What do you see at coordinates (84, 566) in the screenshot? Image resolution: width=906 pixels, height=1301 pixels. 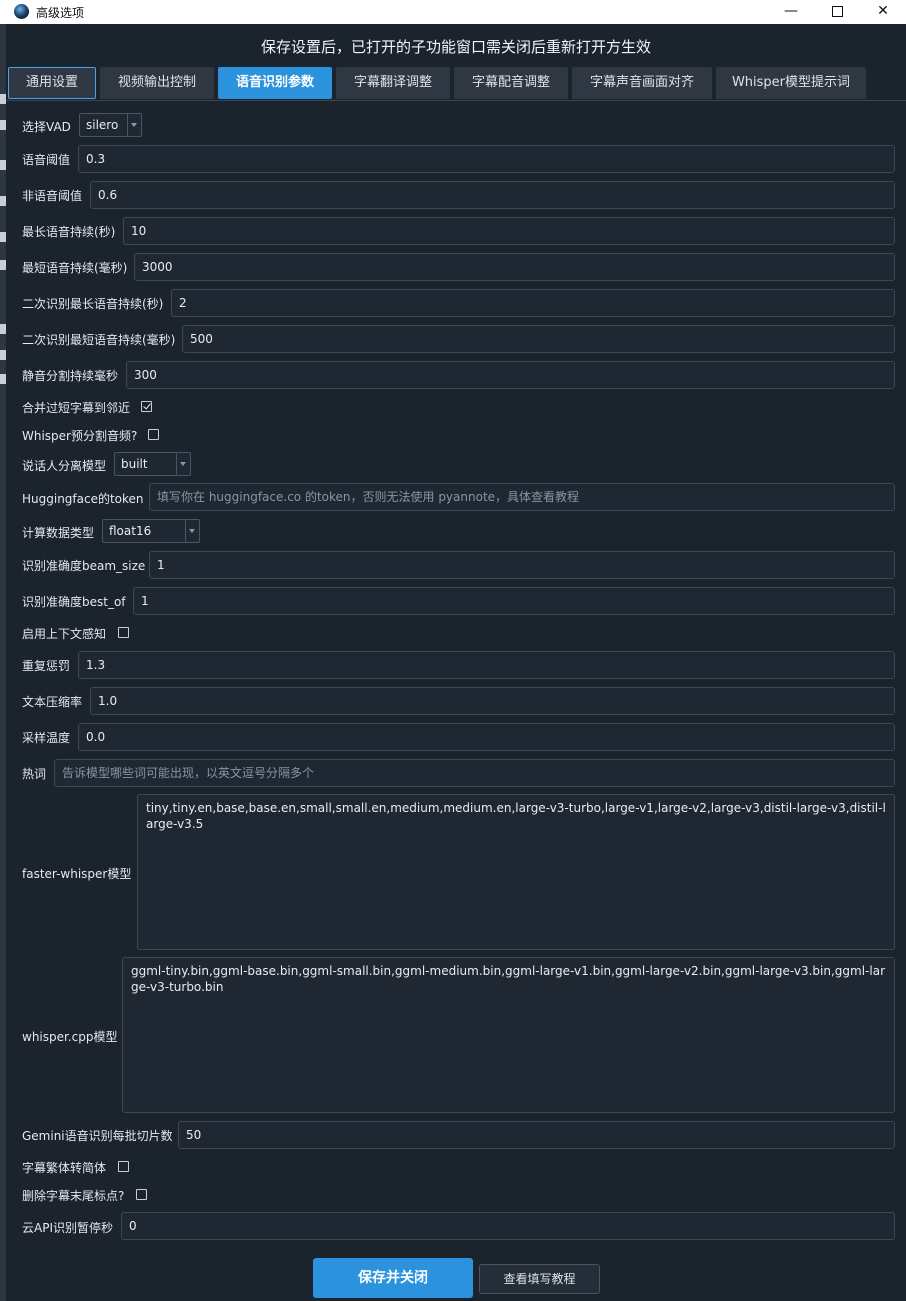 I see `beam-size-label: 识别准确度beam_size` at bounding box center [84, 566].